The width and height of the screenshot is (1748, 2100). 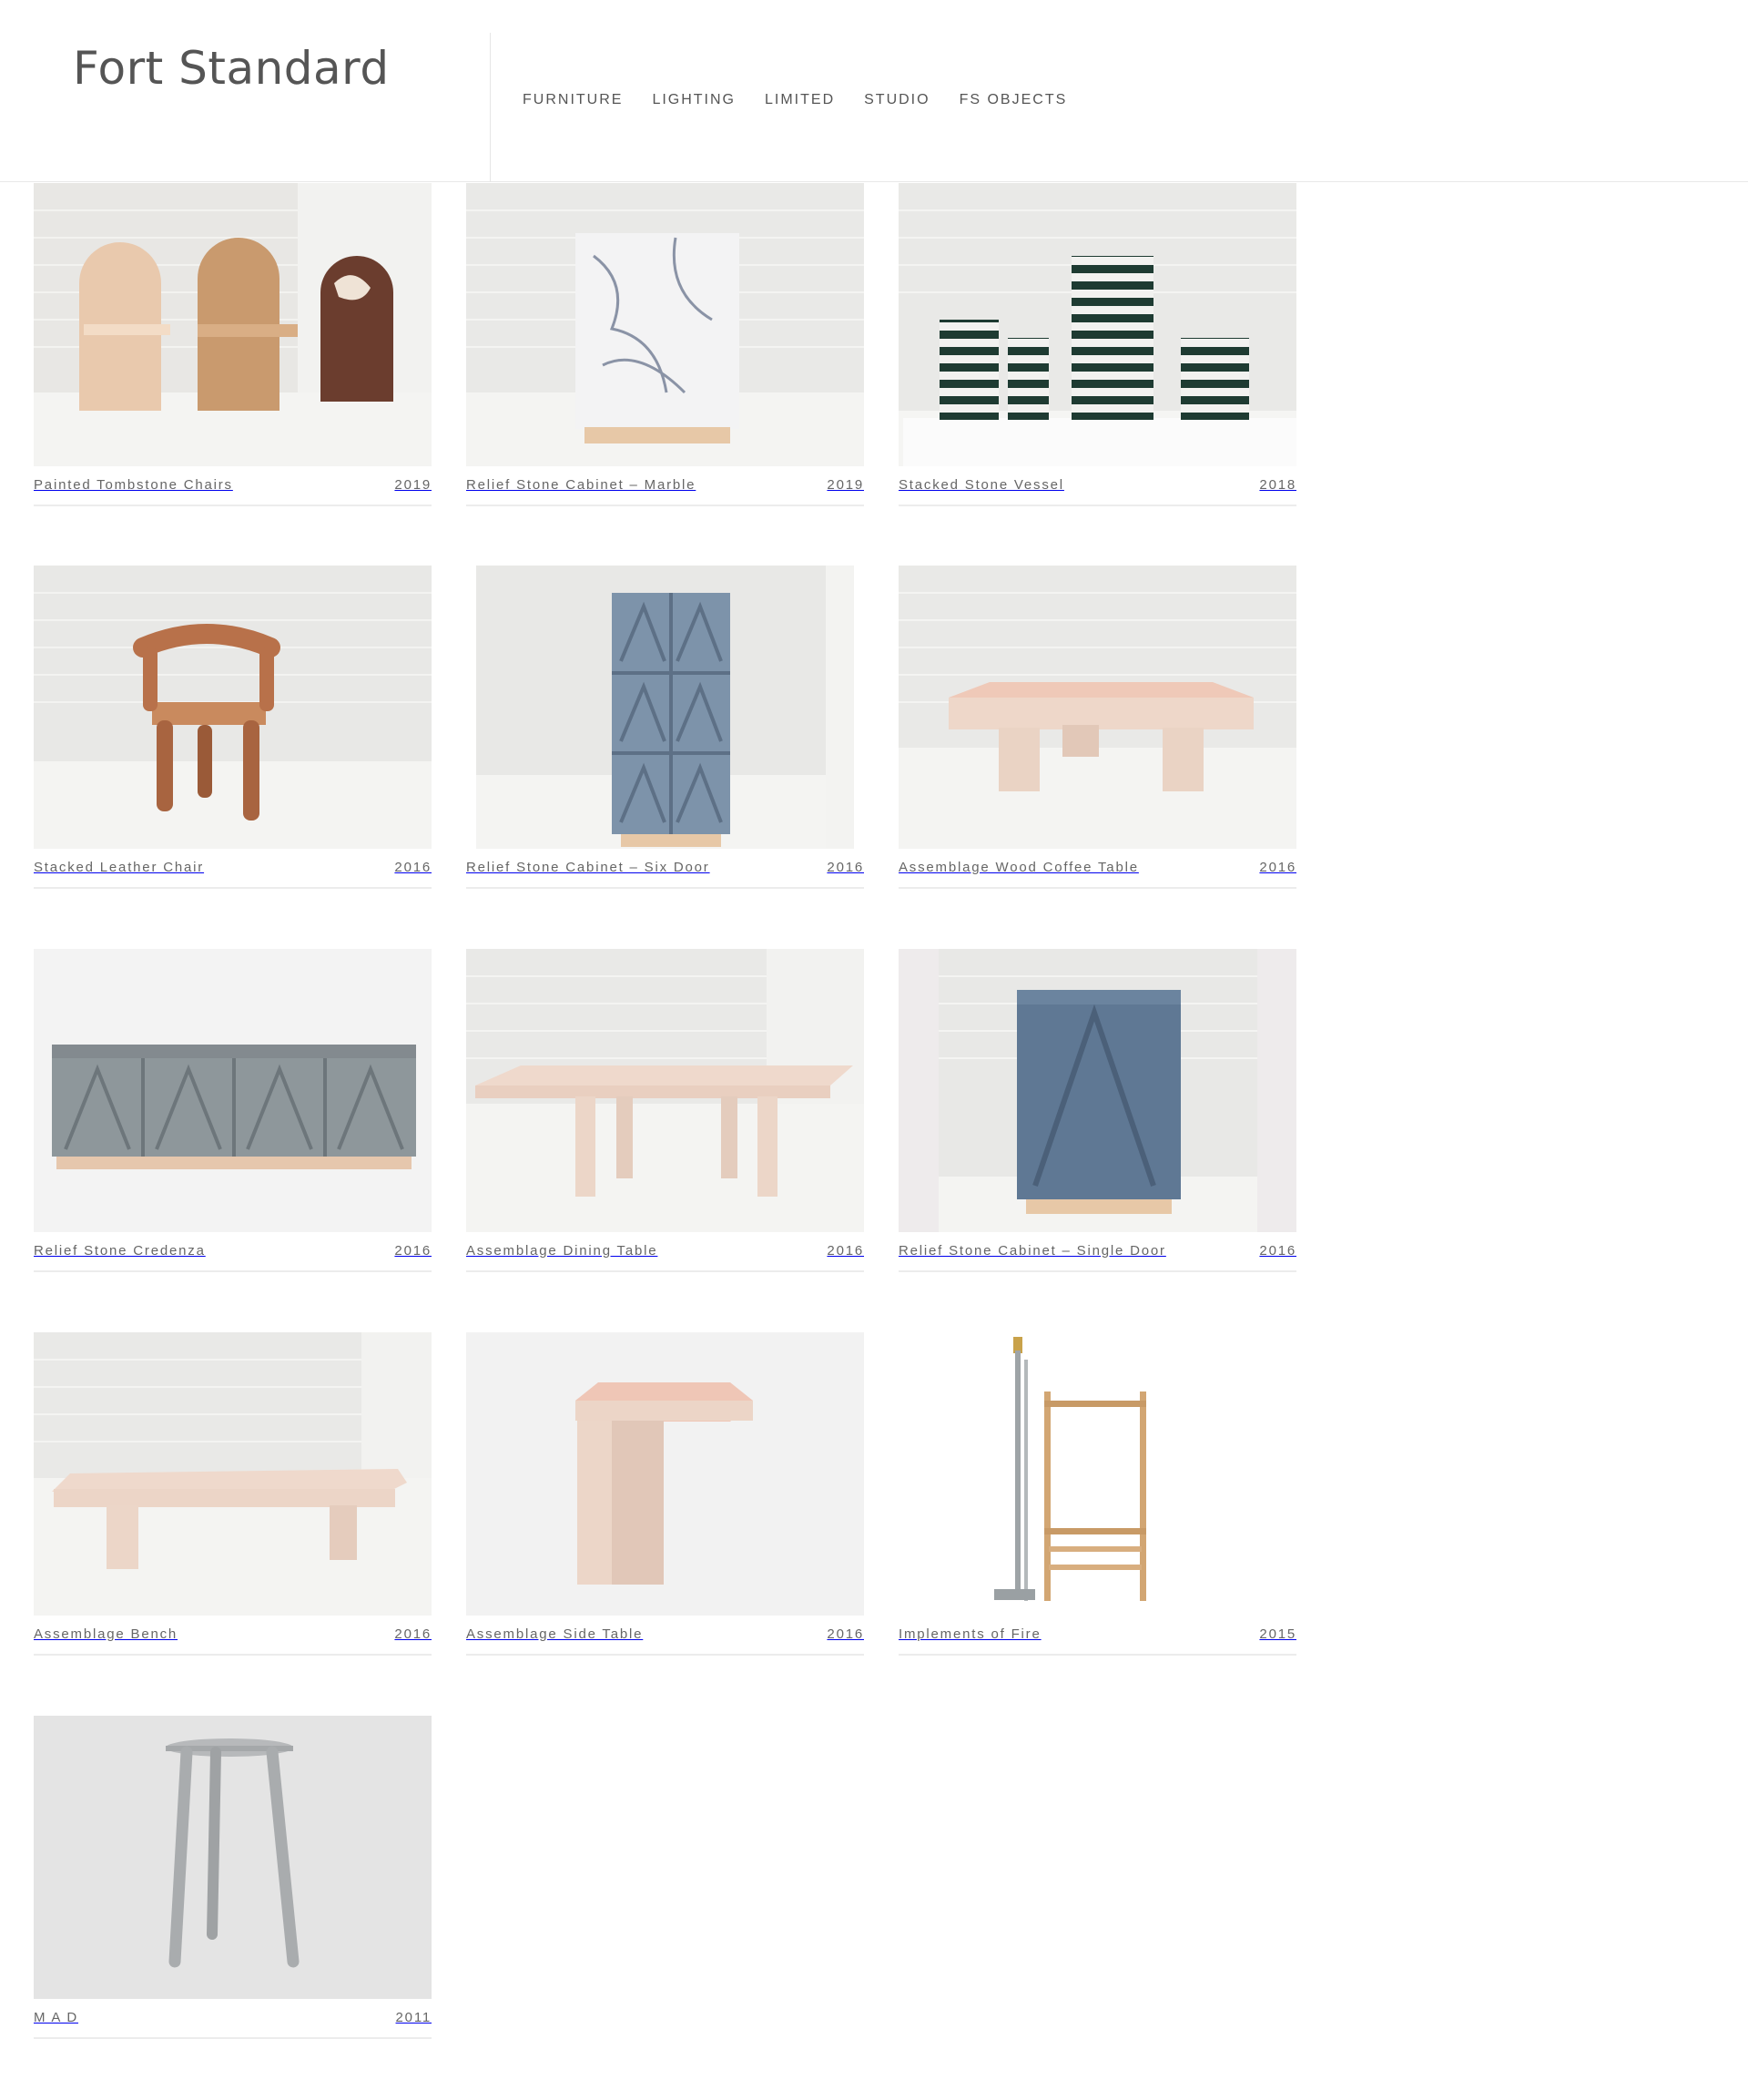 What do you see at coordinates (588, 867) in the screenshot?
I see `product-title: Relief Stone Cabinet – Six Door` at bounding box center [588, 867].